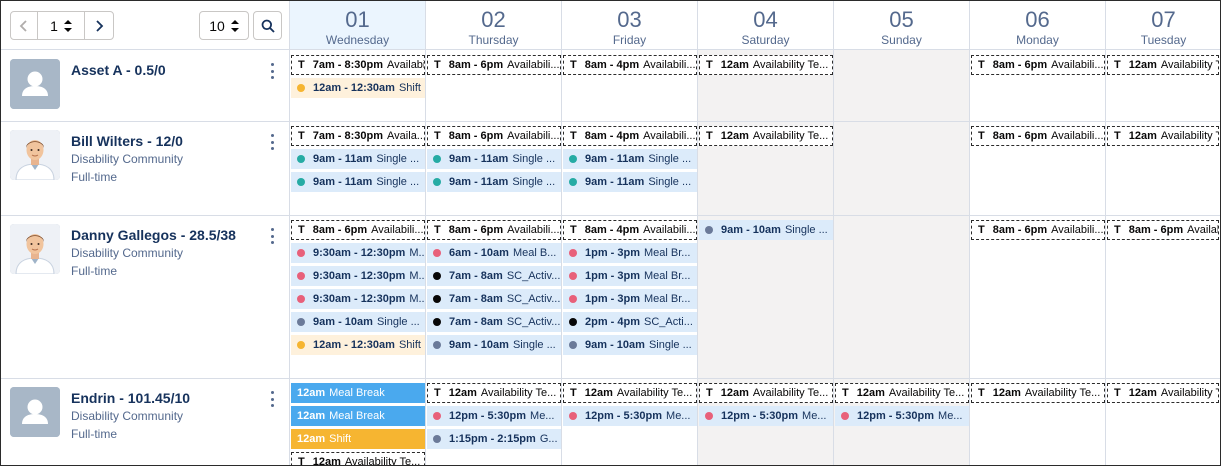  Describe the element at coordinates (358, 439) in the screenshot. I see `shift-event: 12am Shift` at that location.